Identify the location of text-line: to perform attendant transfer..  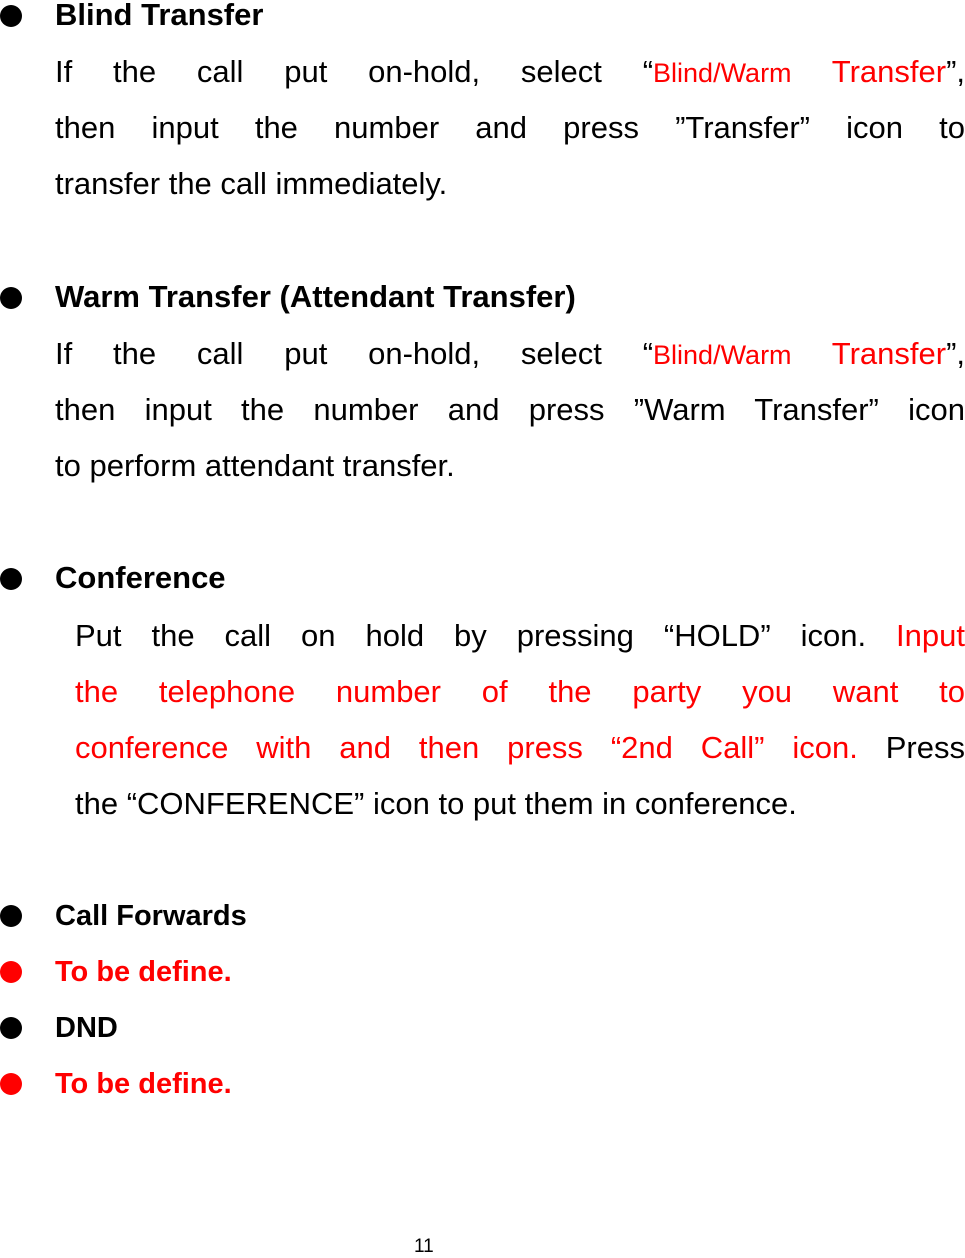
(255, 465).